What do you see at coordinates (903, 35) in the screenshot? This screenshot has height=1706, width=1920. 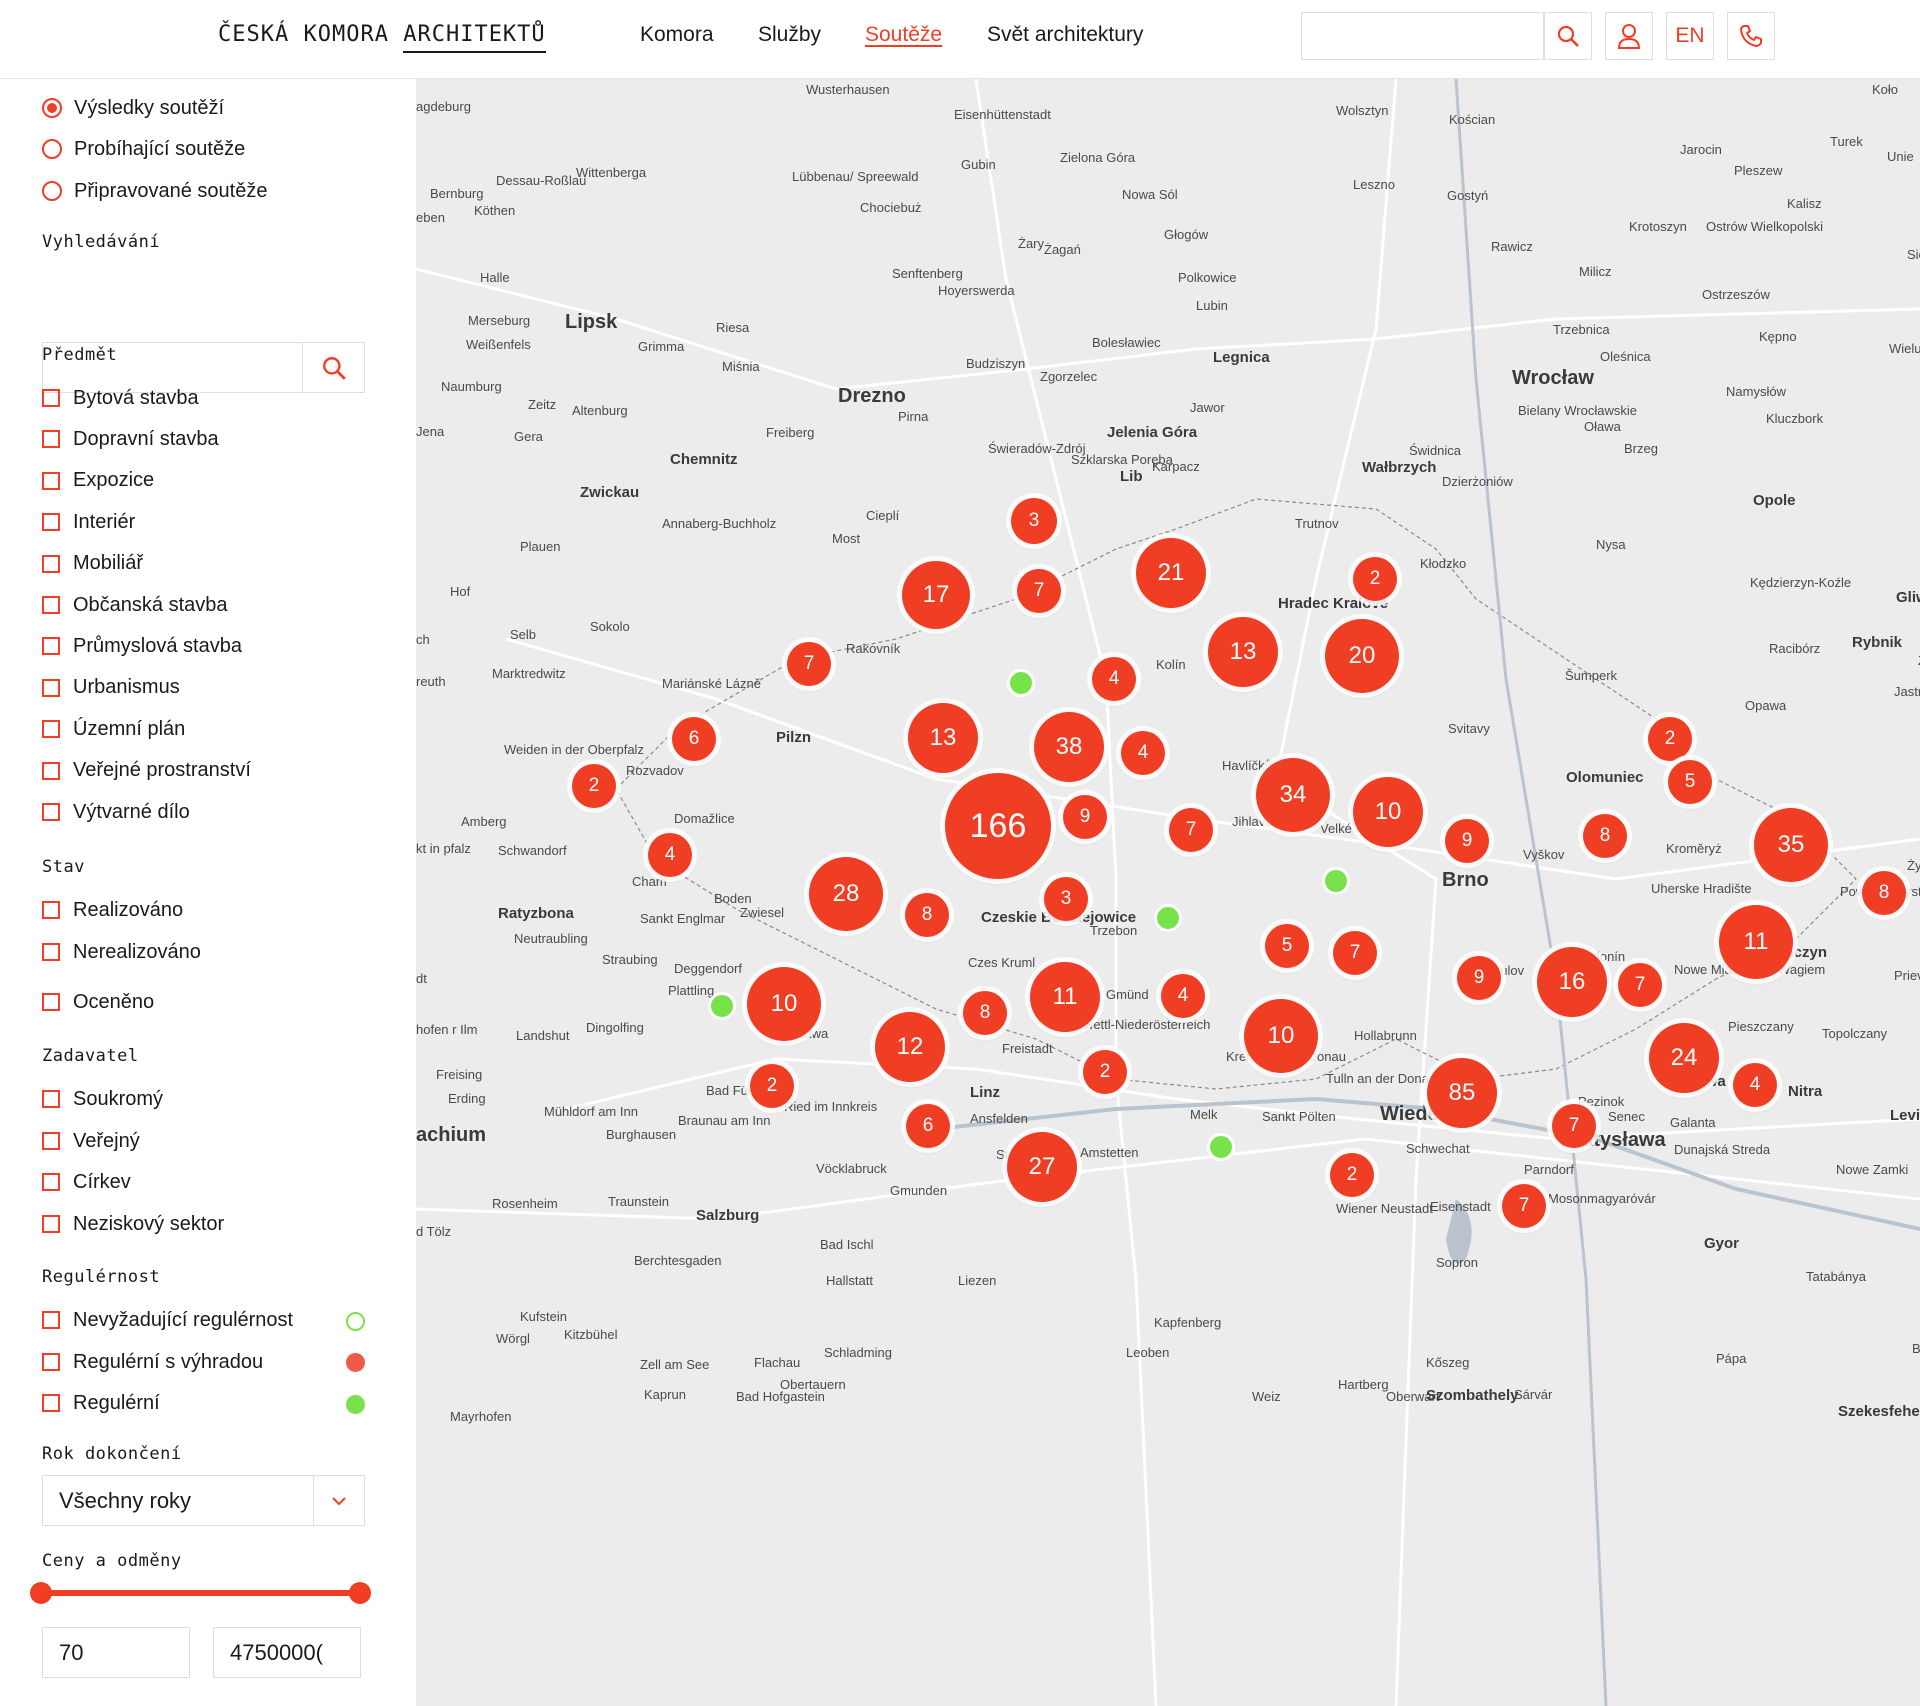 I see `nav-souteze: Soutěže` at bounding box center [903, 35].